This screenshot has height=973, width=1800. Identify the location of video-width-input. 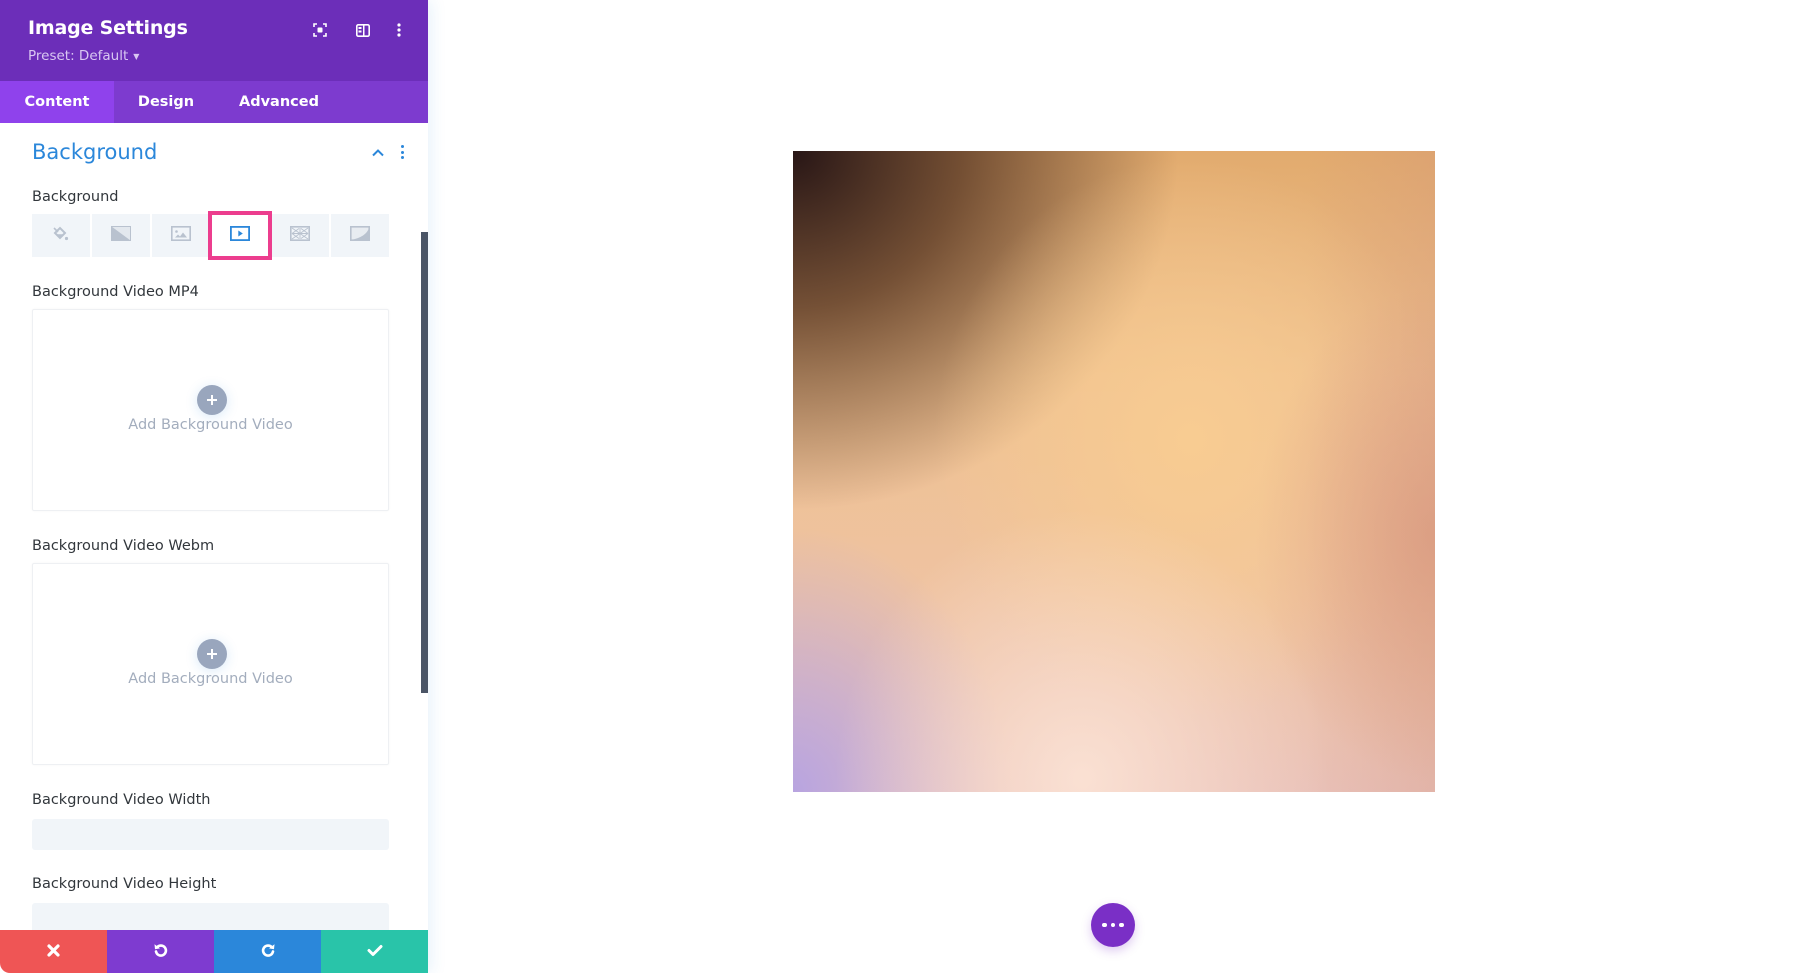
(210, 834).